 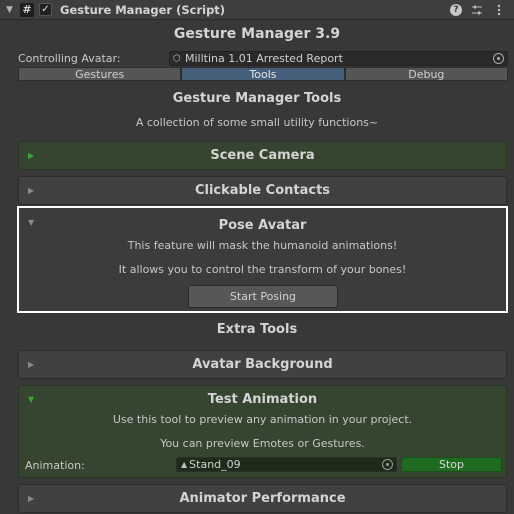 What do you see at coordinates (257, 34) in the screenshot?
I see `main-title: Gesture Manager 3.9` at bounding box center [257, 34].